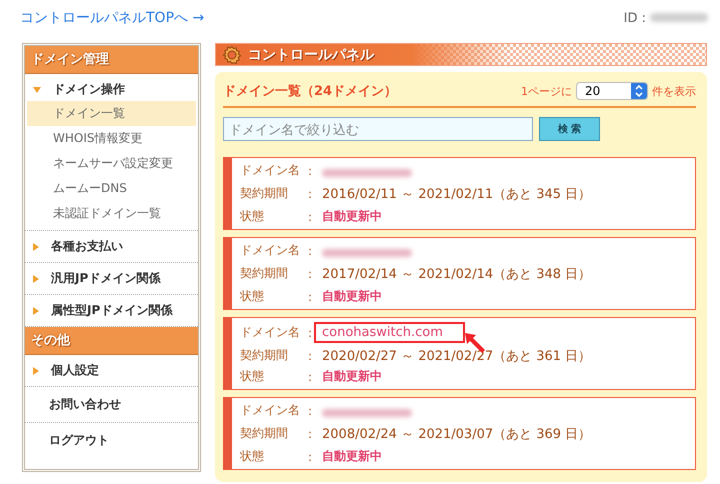 Image resolution: width=720 pixels, height=484 pixels. I want to click on contract-period: 2008/02/24 ～ 2021/03/07（あと 369 日）, so click(457, 434).